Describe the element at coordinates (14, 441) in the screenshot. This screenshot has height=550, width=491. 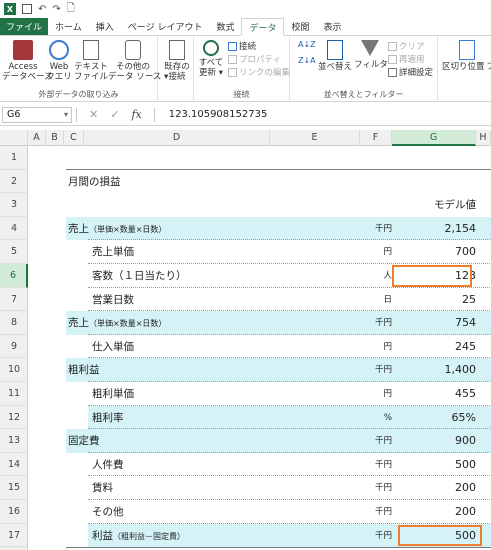
I see `row-header-13: 13` at that location.